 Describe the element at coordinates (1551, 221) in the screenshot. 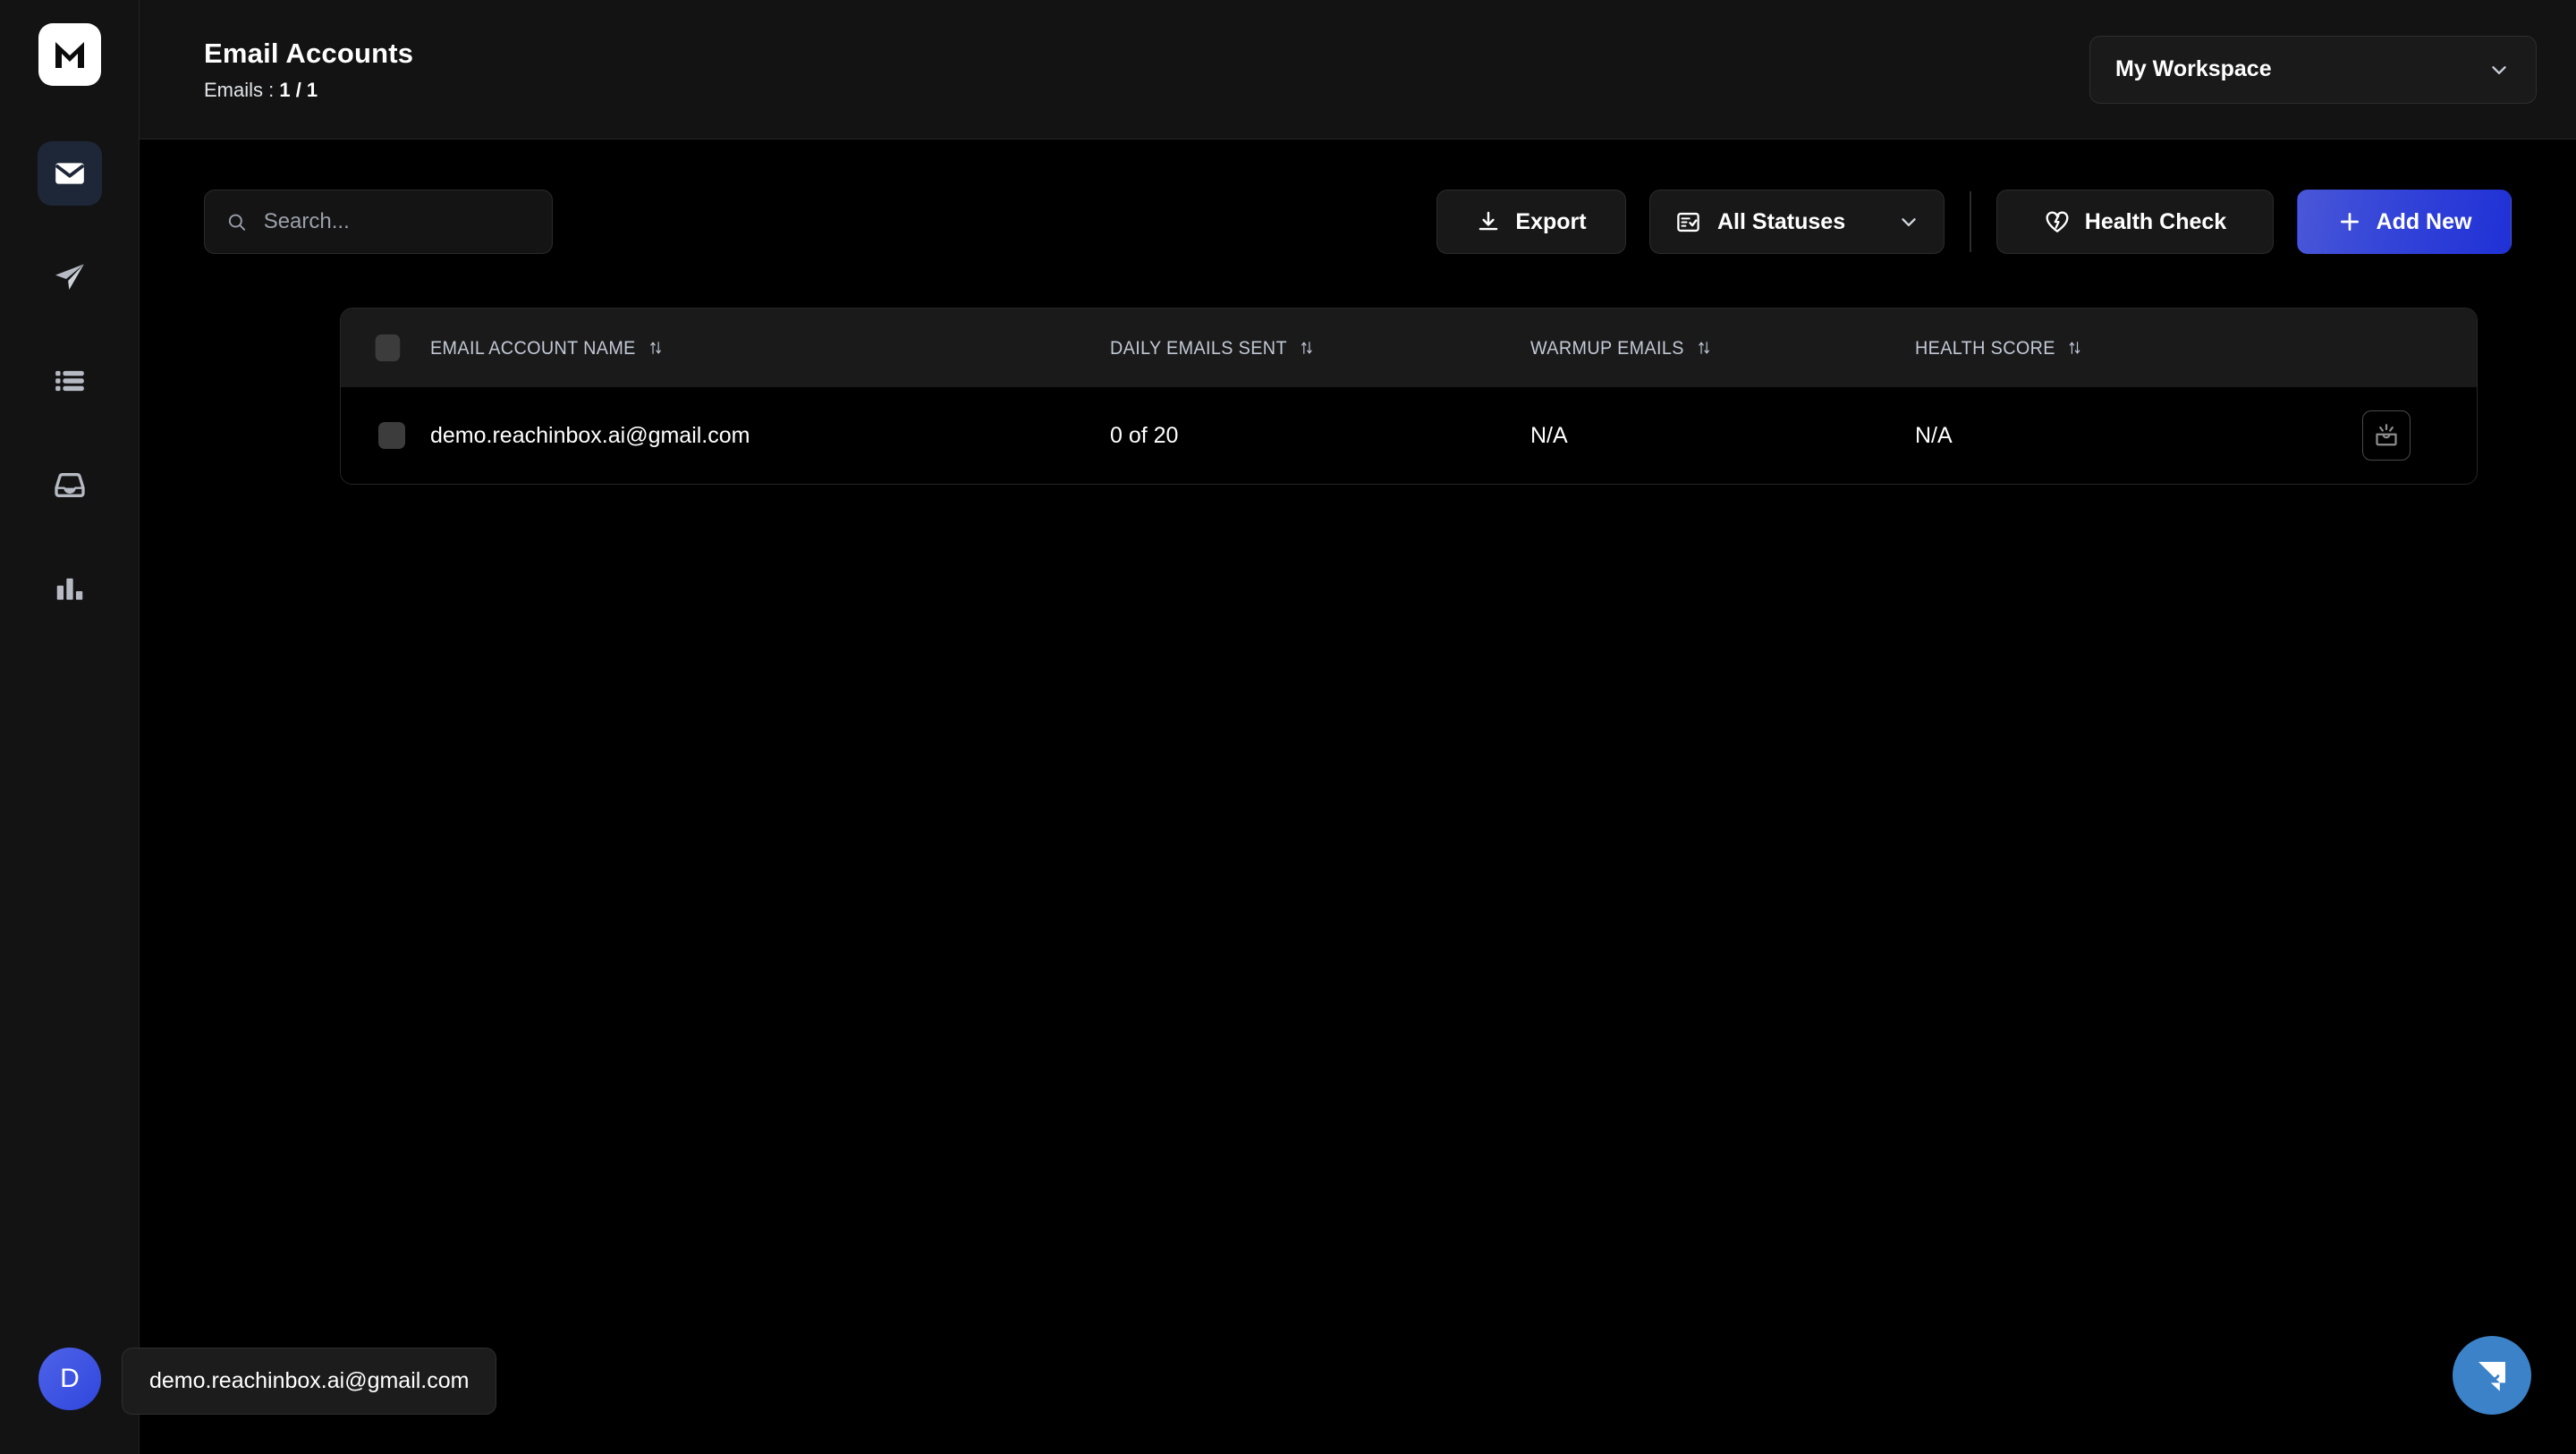

I see `export-label: Export` at that location.